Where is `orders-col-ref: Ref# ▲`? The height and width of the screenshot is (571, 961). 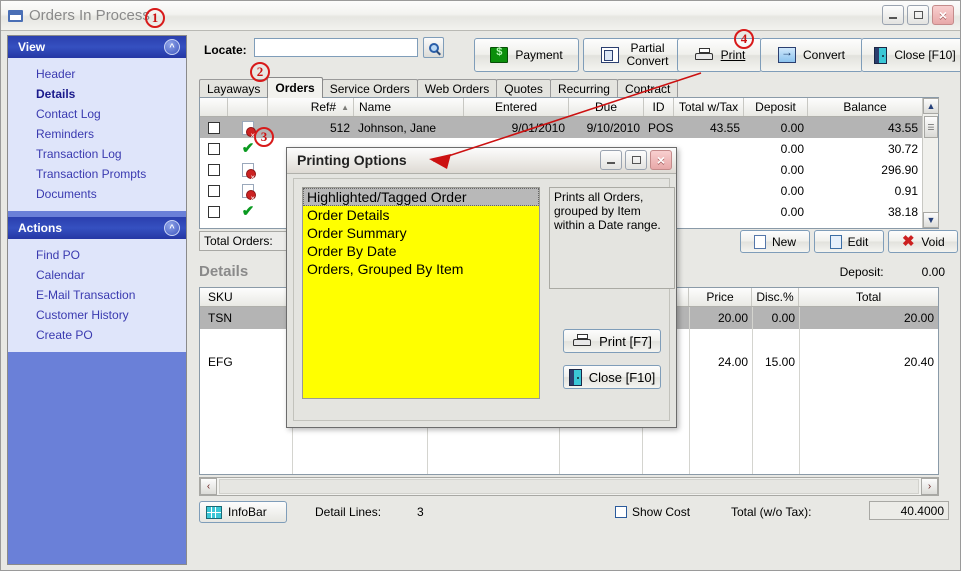
orders-col-ref: Ref# ▲ is located at coordinates (311, 107).